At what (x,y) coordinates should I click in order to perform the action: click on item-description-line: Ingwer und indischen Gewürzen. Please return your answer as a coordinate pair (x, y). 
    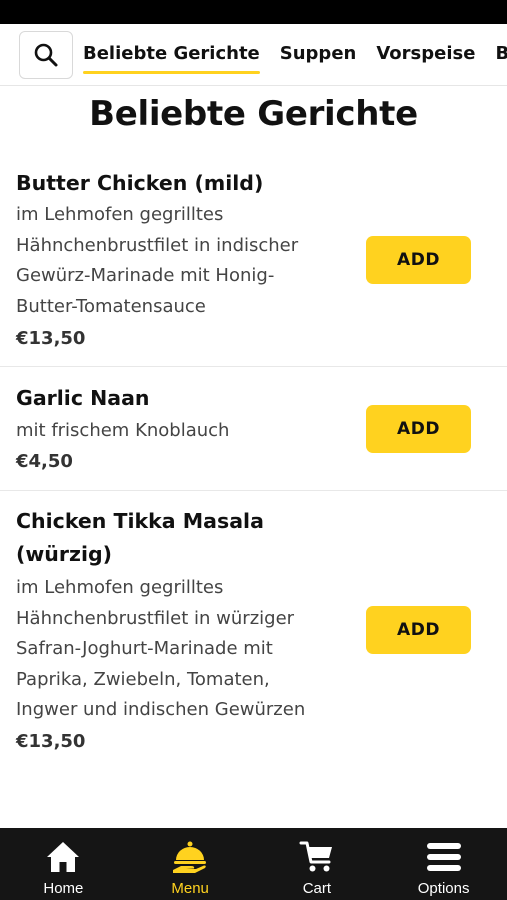
    Looking at the image, I should click on (161, 709).